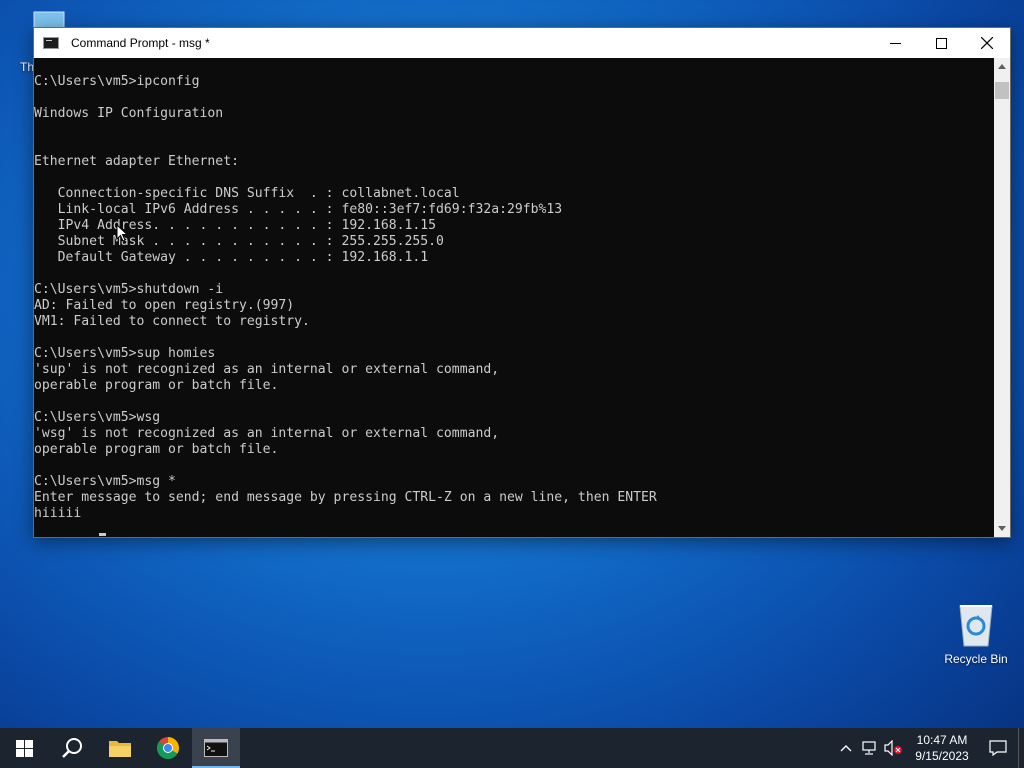 This screenshot has width=1024, height=768. Describe the element at coordinates (1002, 90) in the screenshot. I see `scroll-thumb` at that location.